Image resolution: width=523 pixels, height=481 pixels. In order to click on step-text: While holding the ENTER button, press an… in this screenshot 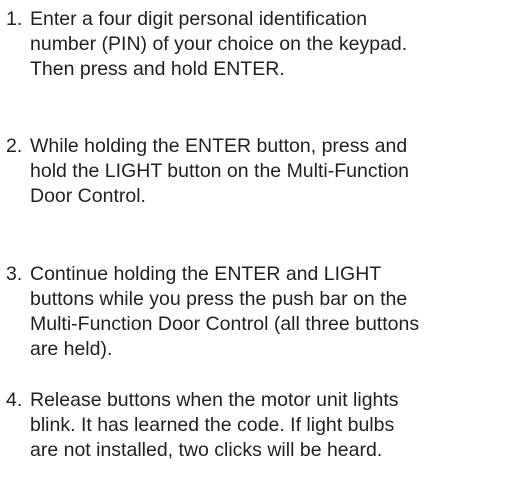, I will do `click(220, 171)`.